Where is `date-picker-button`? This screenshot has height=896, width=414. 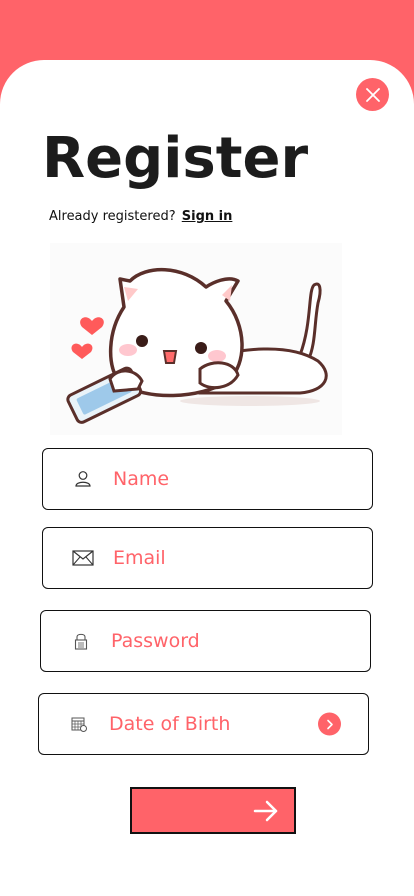 date-picker-button is located at coordinates (329, 724).